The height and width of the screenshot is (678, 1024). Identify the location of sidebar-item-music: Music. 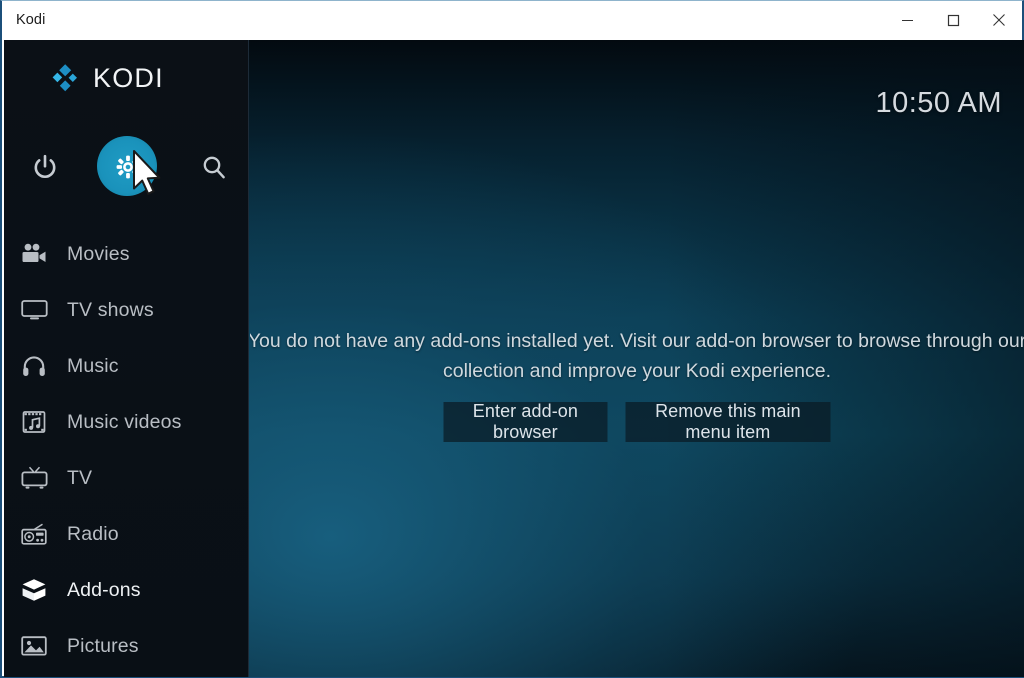
(126, 366).